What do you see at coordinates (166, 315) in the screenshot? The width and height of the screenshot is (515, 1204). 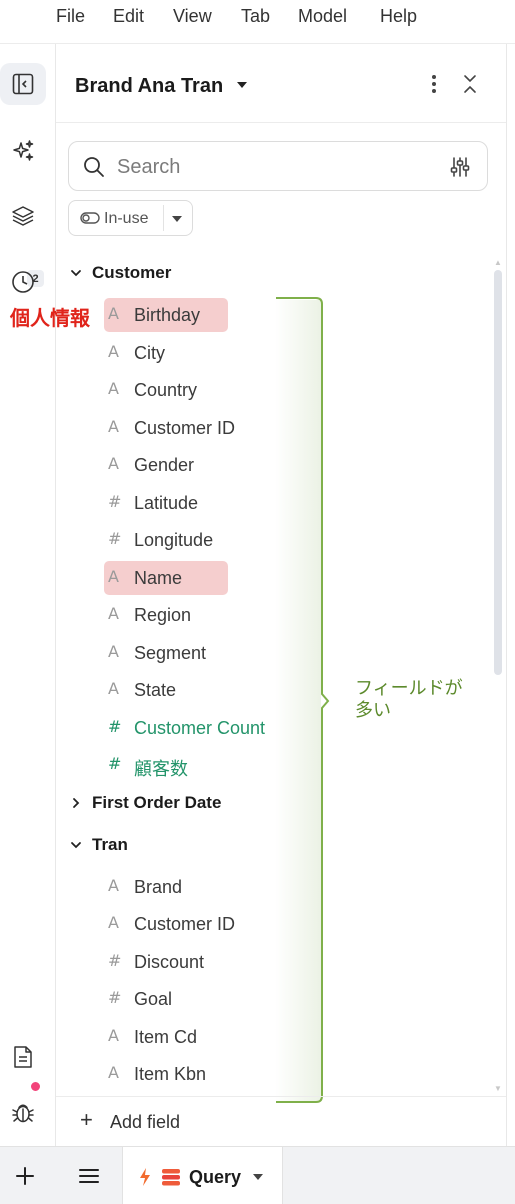 I see `field-birthday: A Birthday` at bounding box center [166, 315].